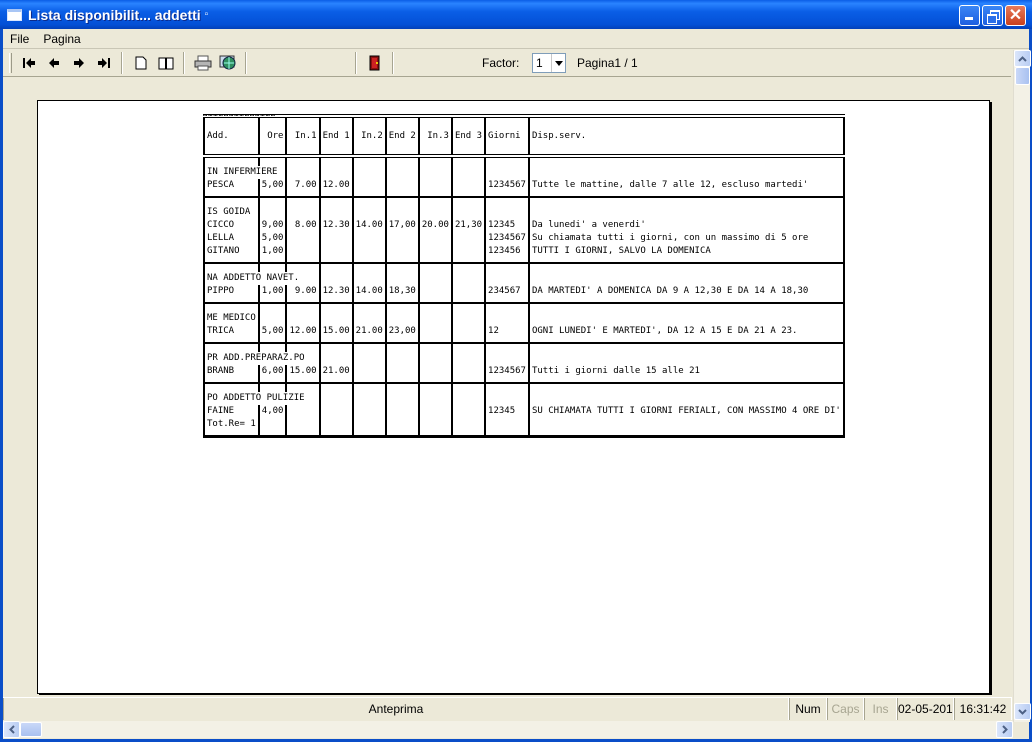  Describe the element at coordinates (256, 398) in the screenshot. I see `group-header: PO ADDETTO PULIZIE` at that location.